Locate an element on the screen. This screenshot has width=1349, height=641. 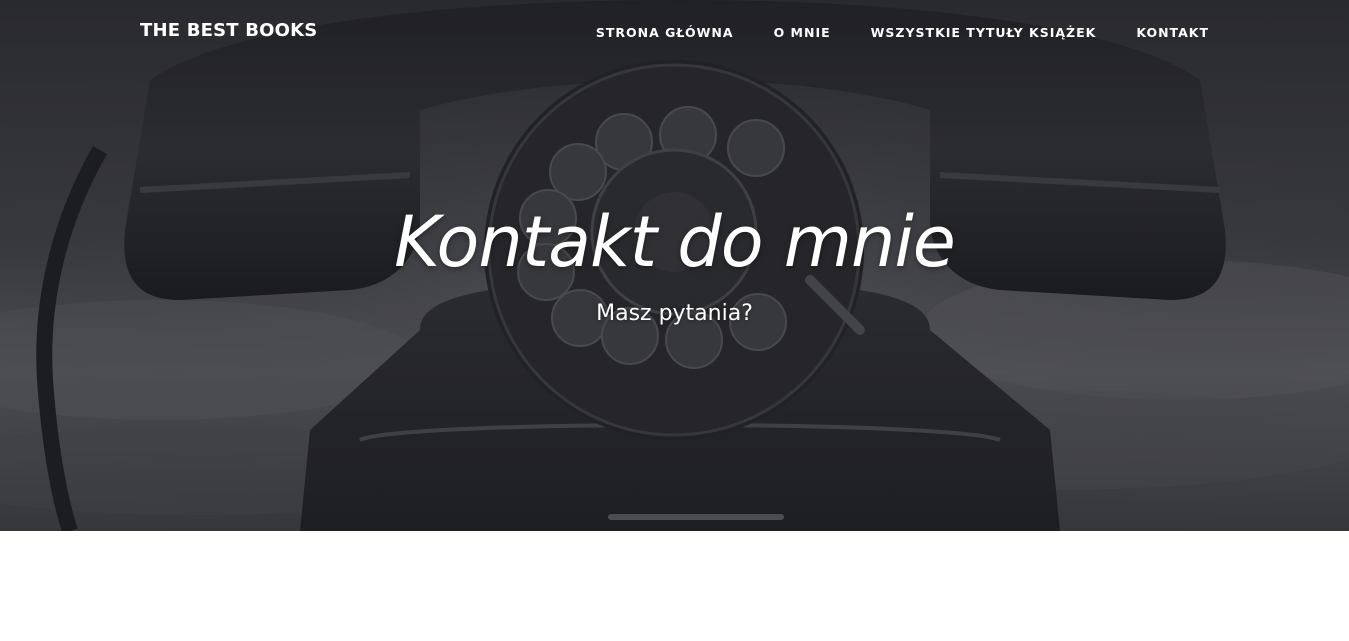
nav-link-contact: KONTAKT is located at coordinates (1172, 32).